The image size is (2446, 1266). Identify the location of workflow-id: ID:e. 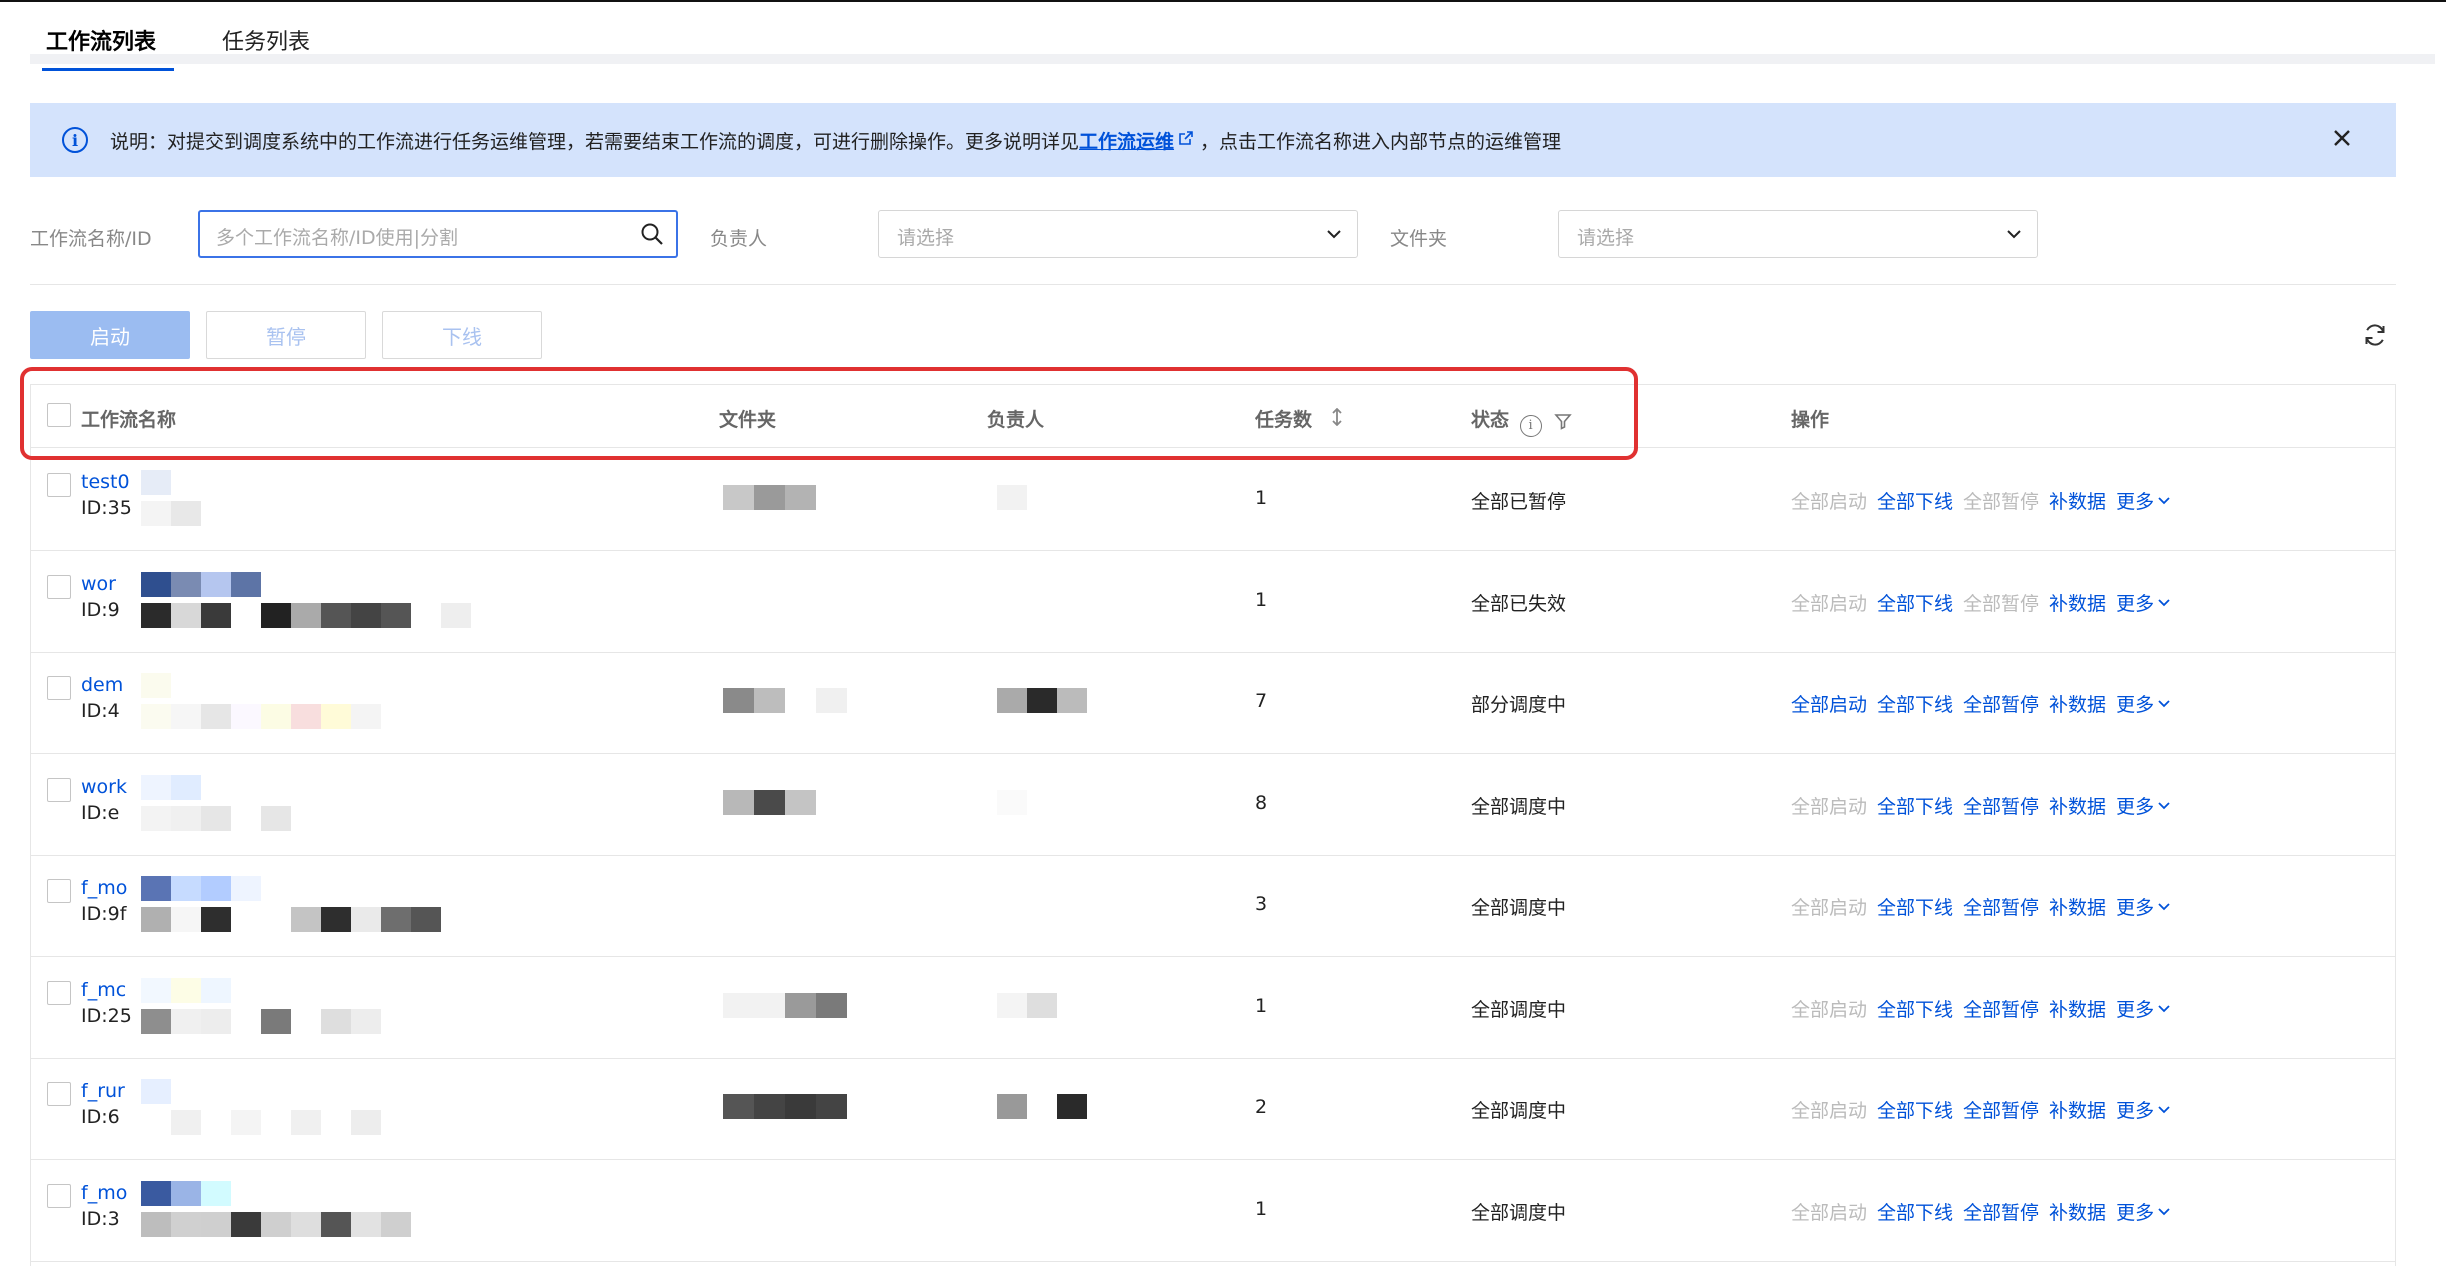
(100, 812).